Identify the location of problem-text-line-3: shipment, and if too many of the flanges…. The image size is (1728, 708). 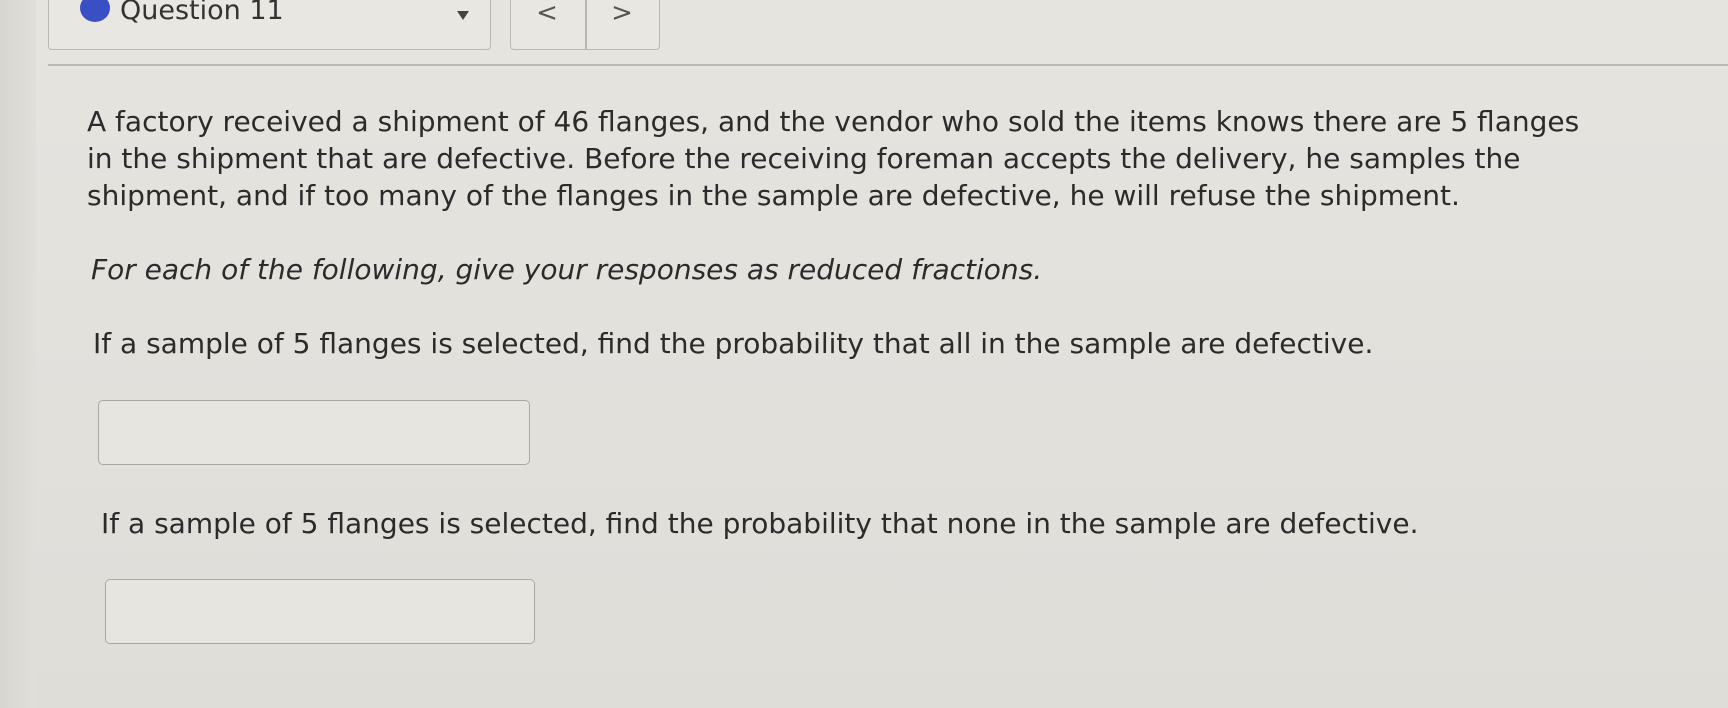
(773, 195).